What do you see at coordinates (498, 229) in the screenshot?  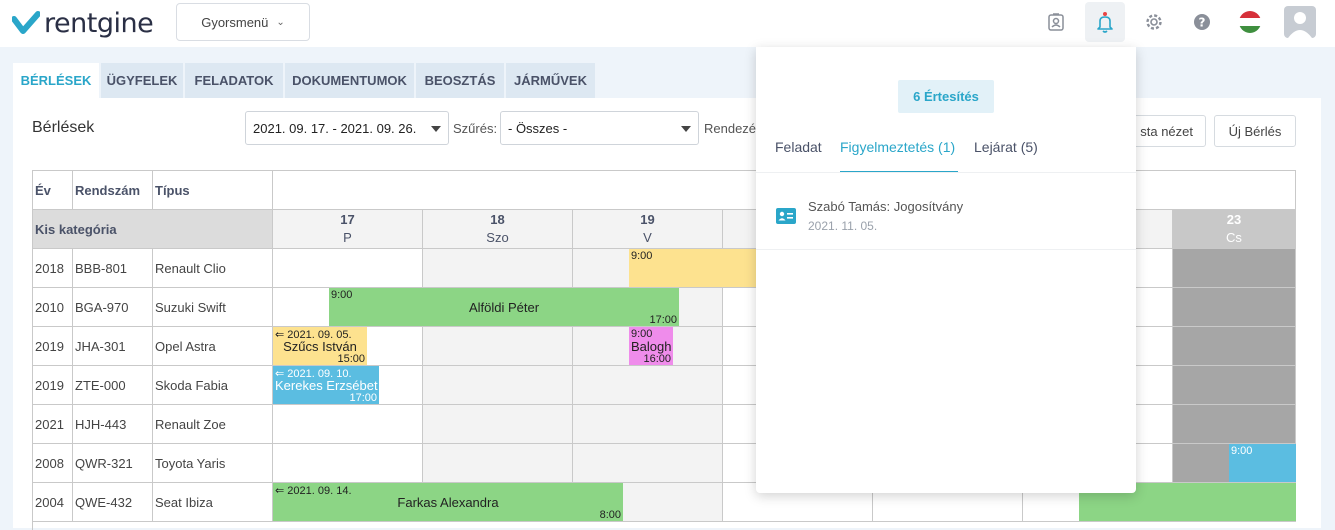 I see `day-header-18: 18 Szo` at bounding box center [498, 229].